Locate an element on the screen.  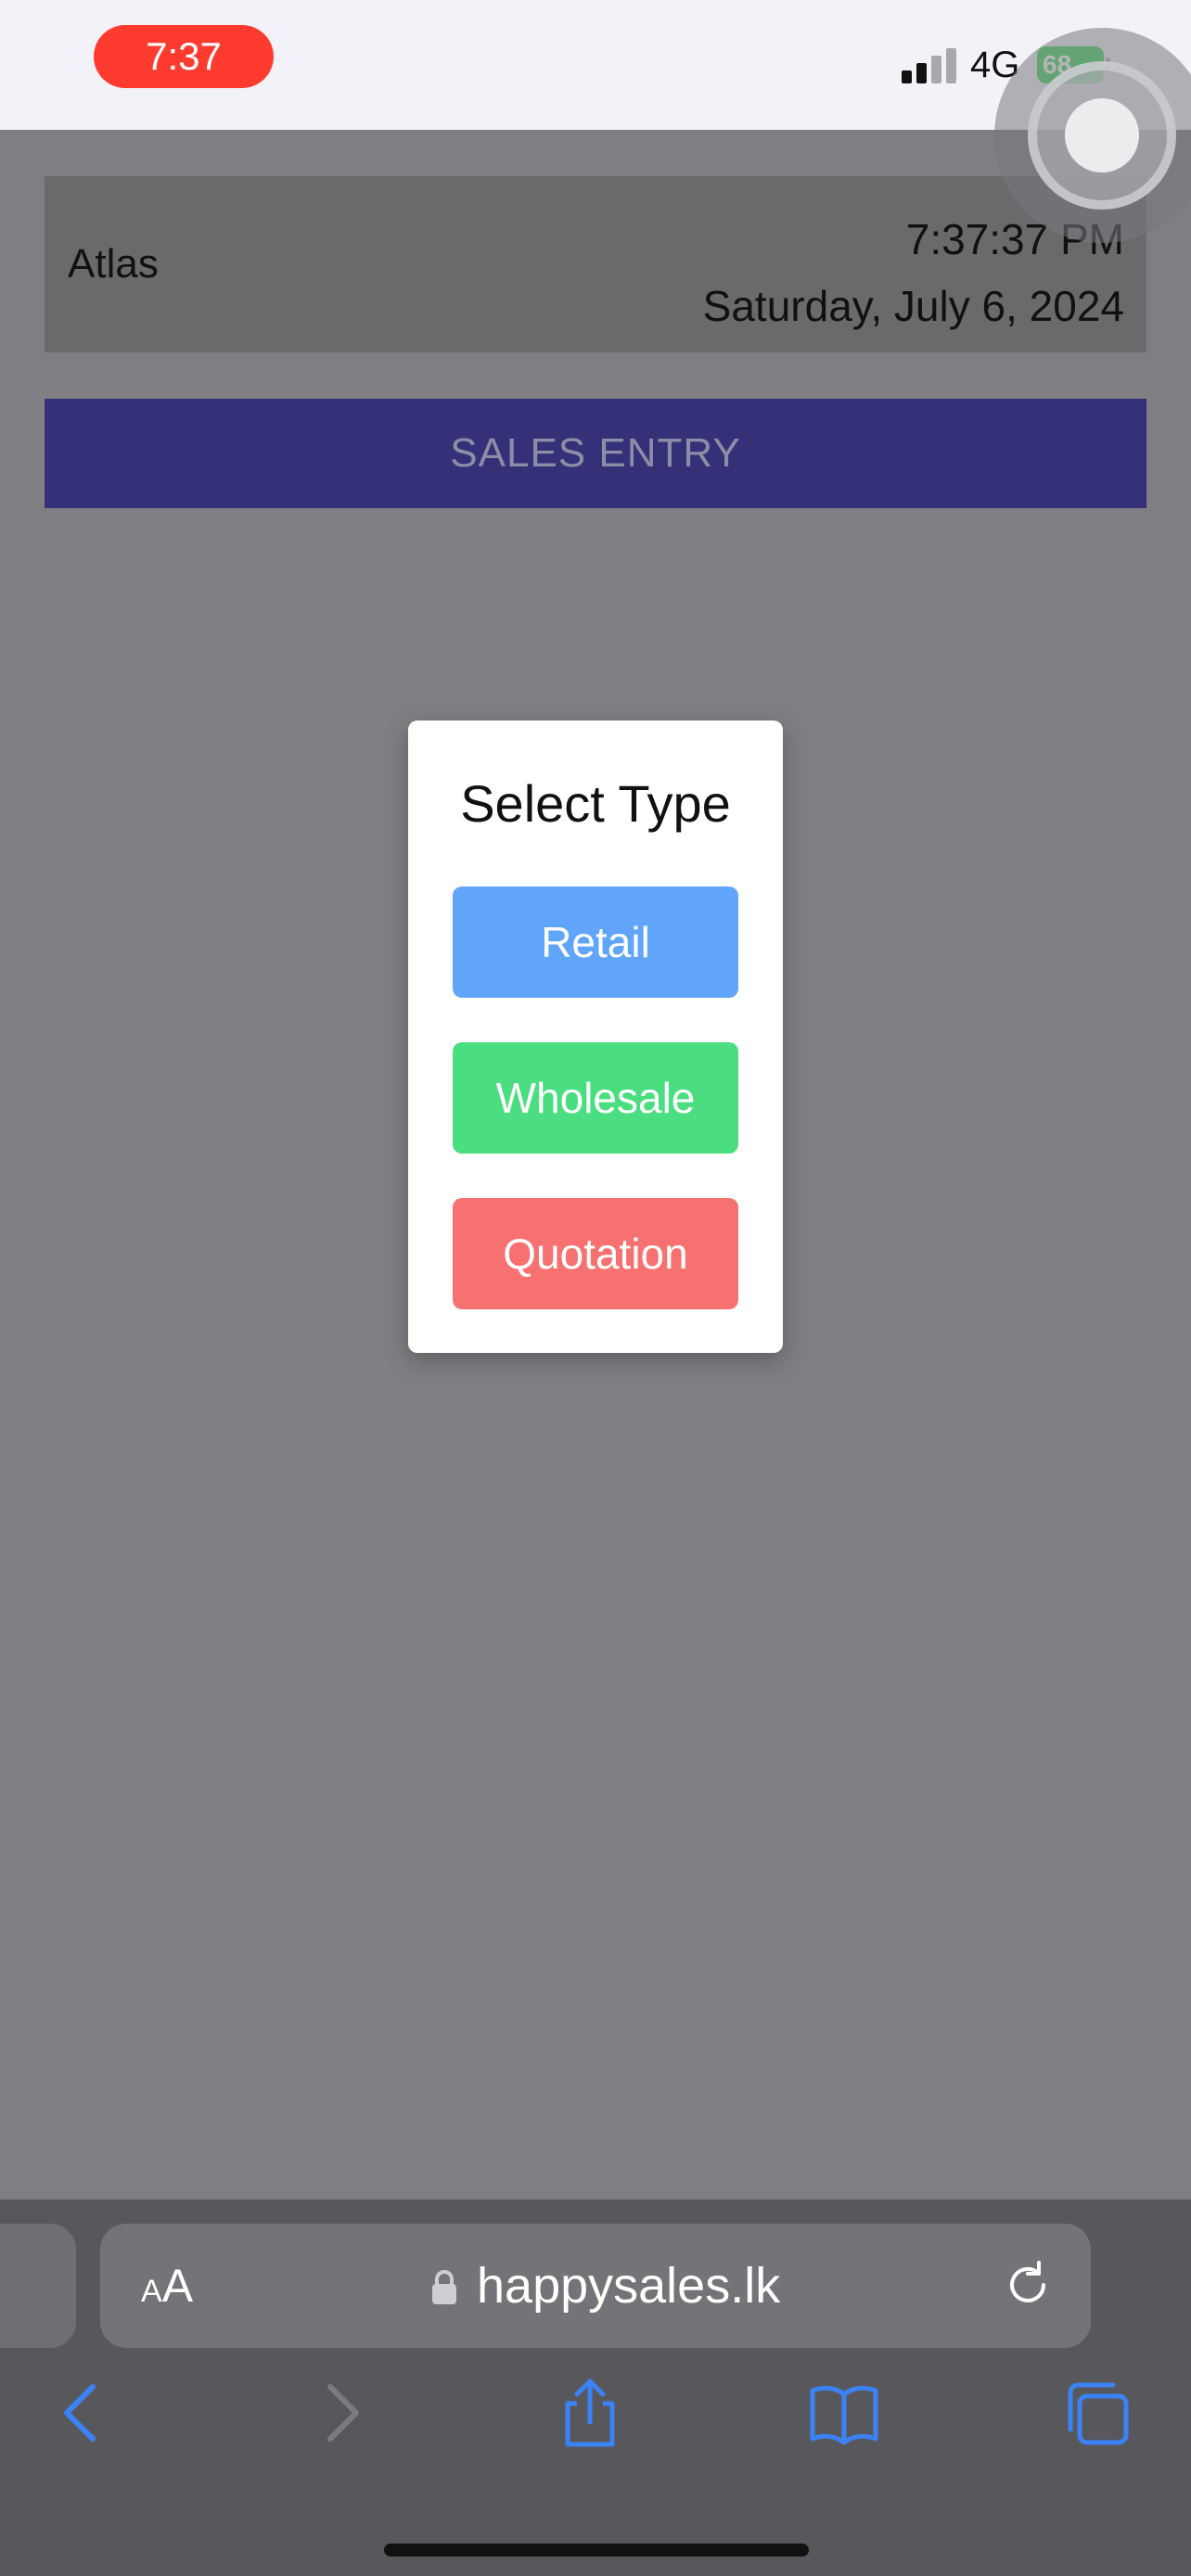
url-text: happysales.lk is located at coordinates (628, 2286).